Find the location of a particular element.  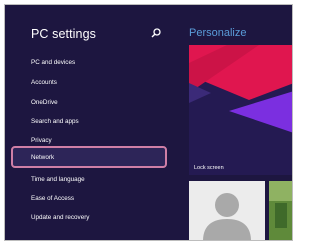

sidebar-item-update-and-recovery: Update and recovery is located at coordinates (60, 217).